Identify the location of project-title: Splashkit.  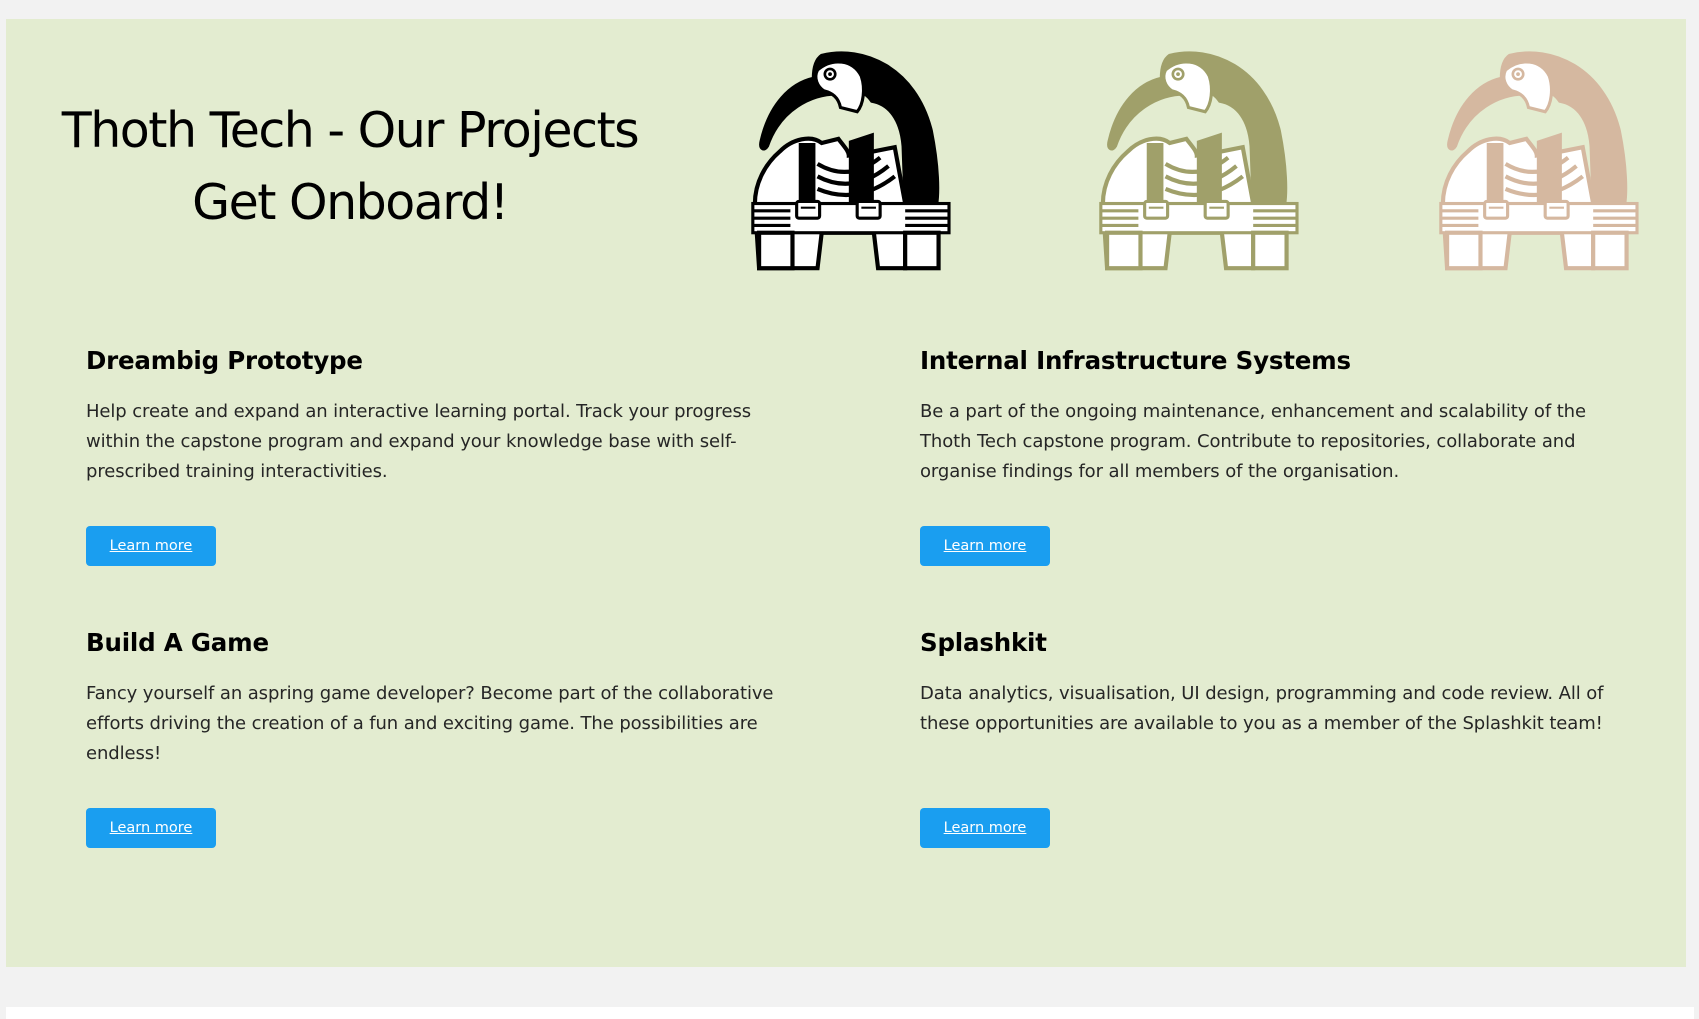
(983, 642).